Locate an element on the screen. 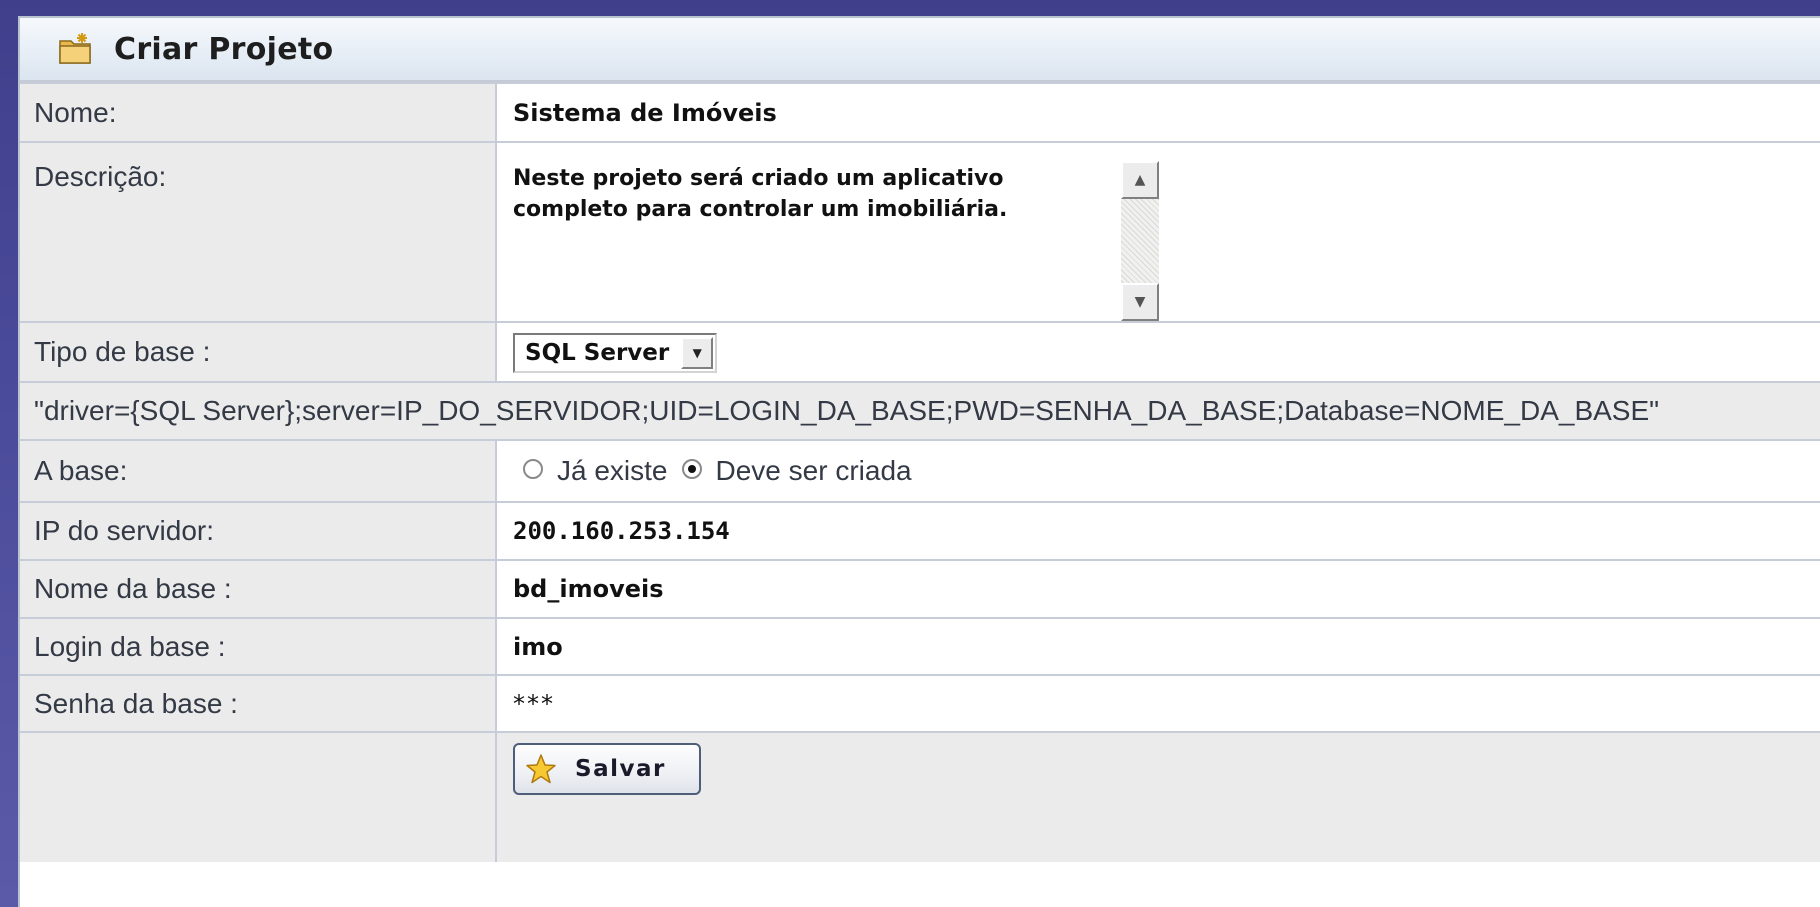 The width and height of the screenshot is (1820, 907). radio-selected-dot is located at coordinates (691, 469).